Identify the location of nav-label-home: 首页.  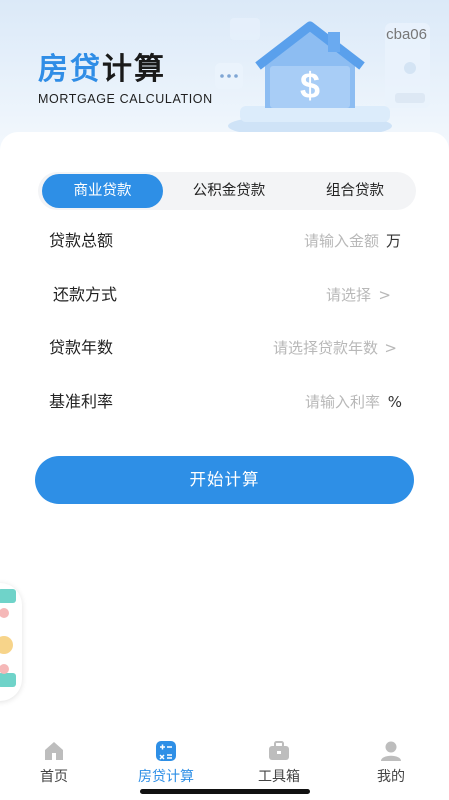
(54, 777).